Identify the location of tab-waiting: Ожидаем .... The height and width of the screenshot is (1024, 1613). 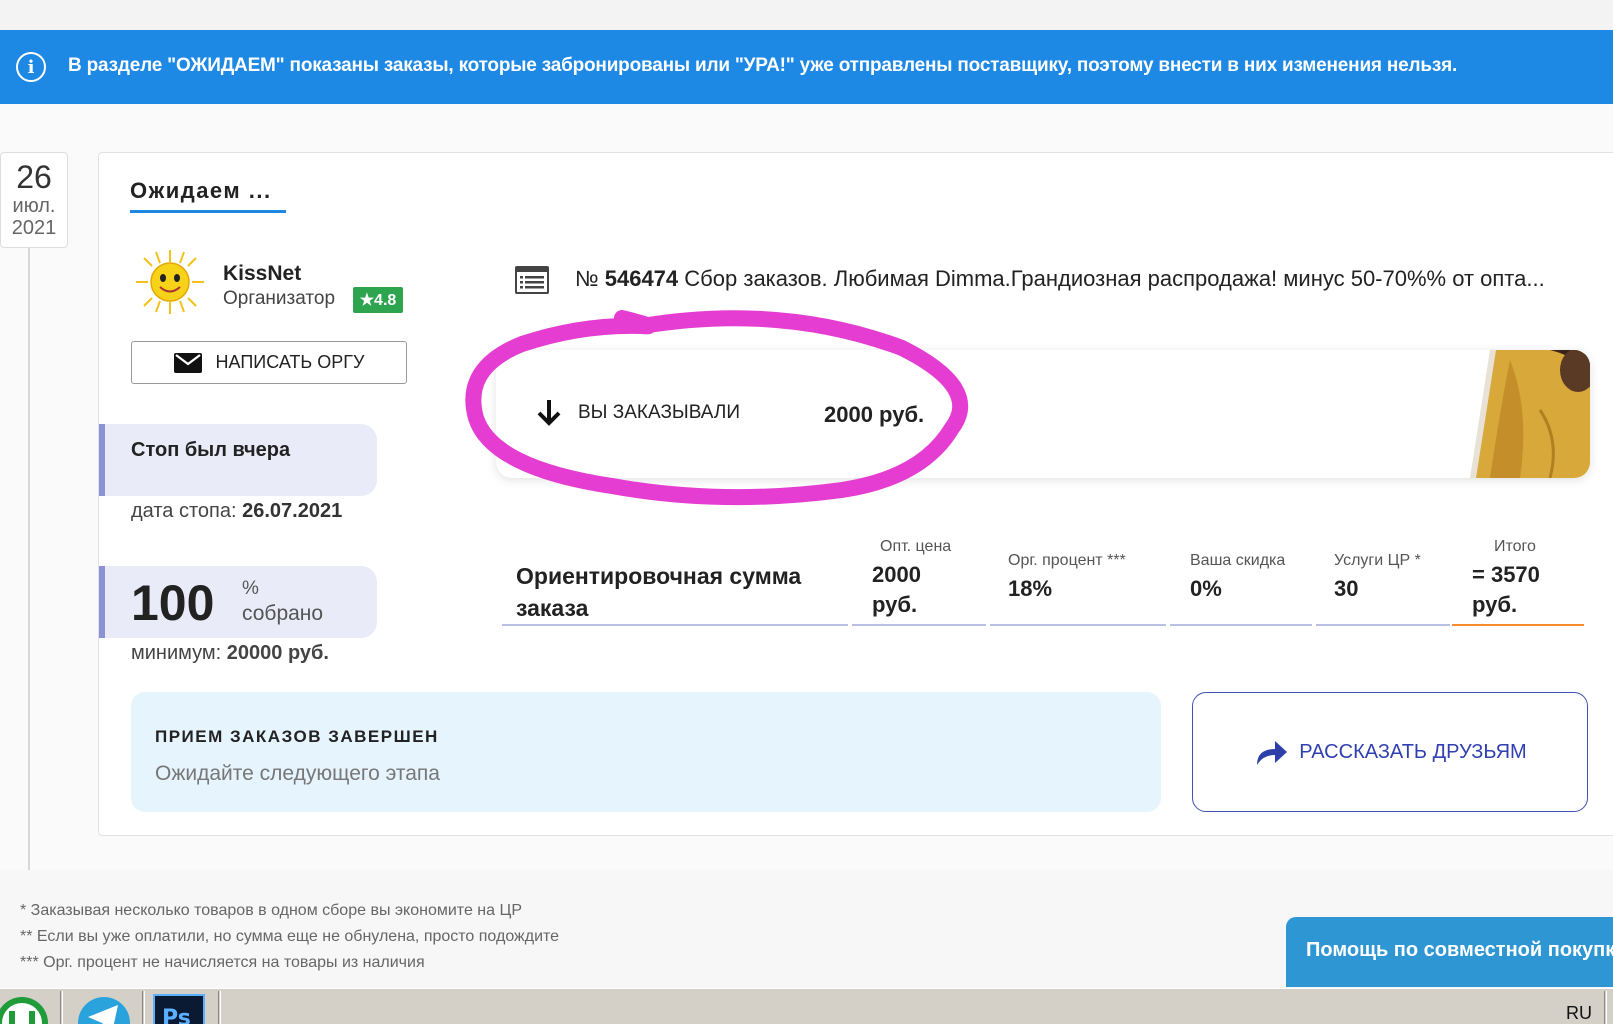
(201, 191).